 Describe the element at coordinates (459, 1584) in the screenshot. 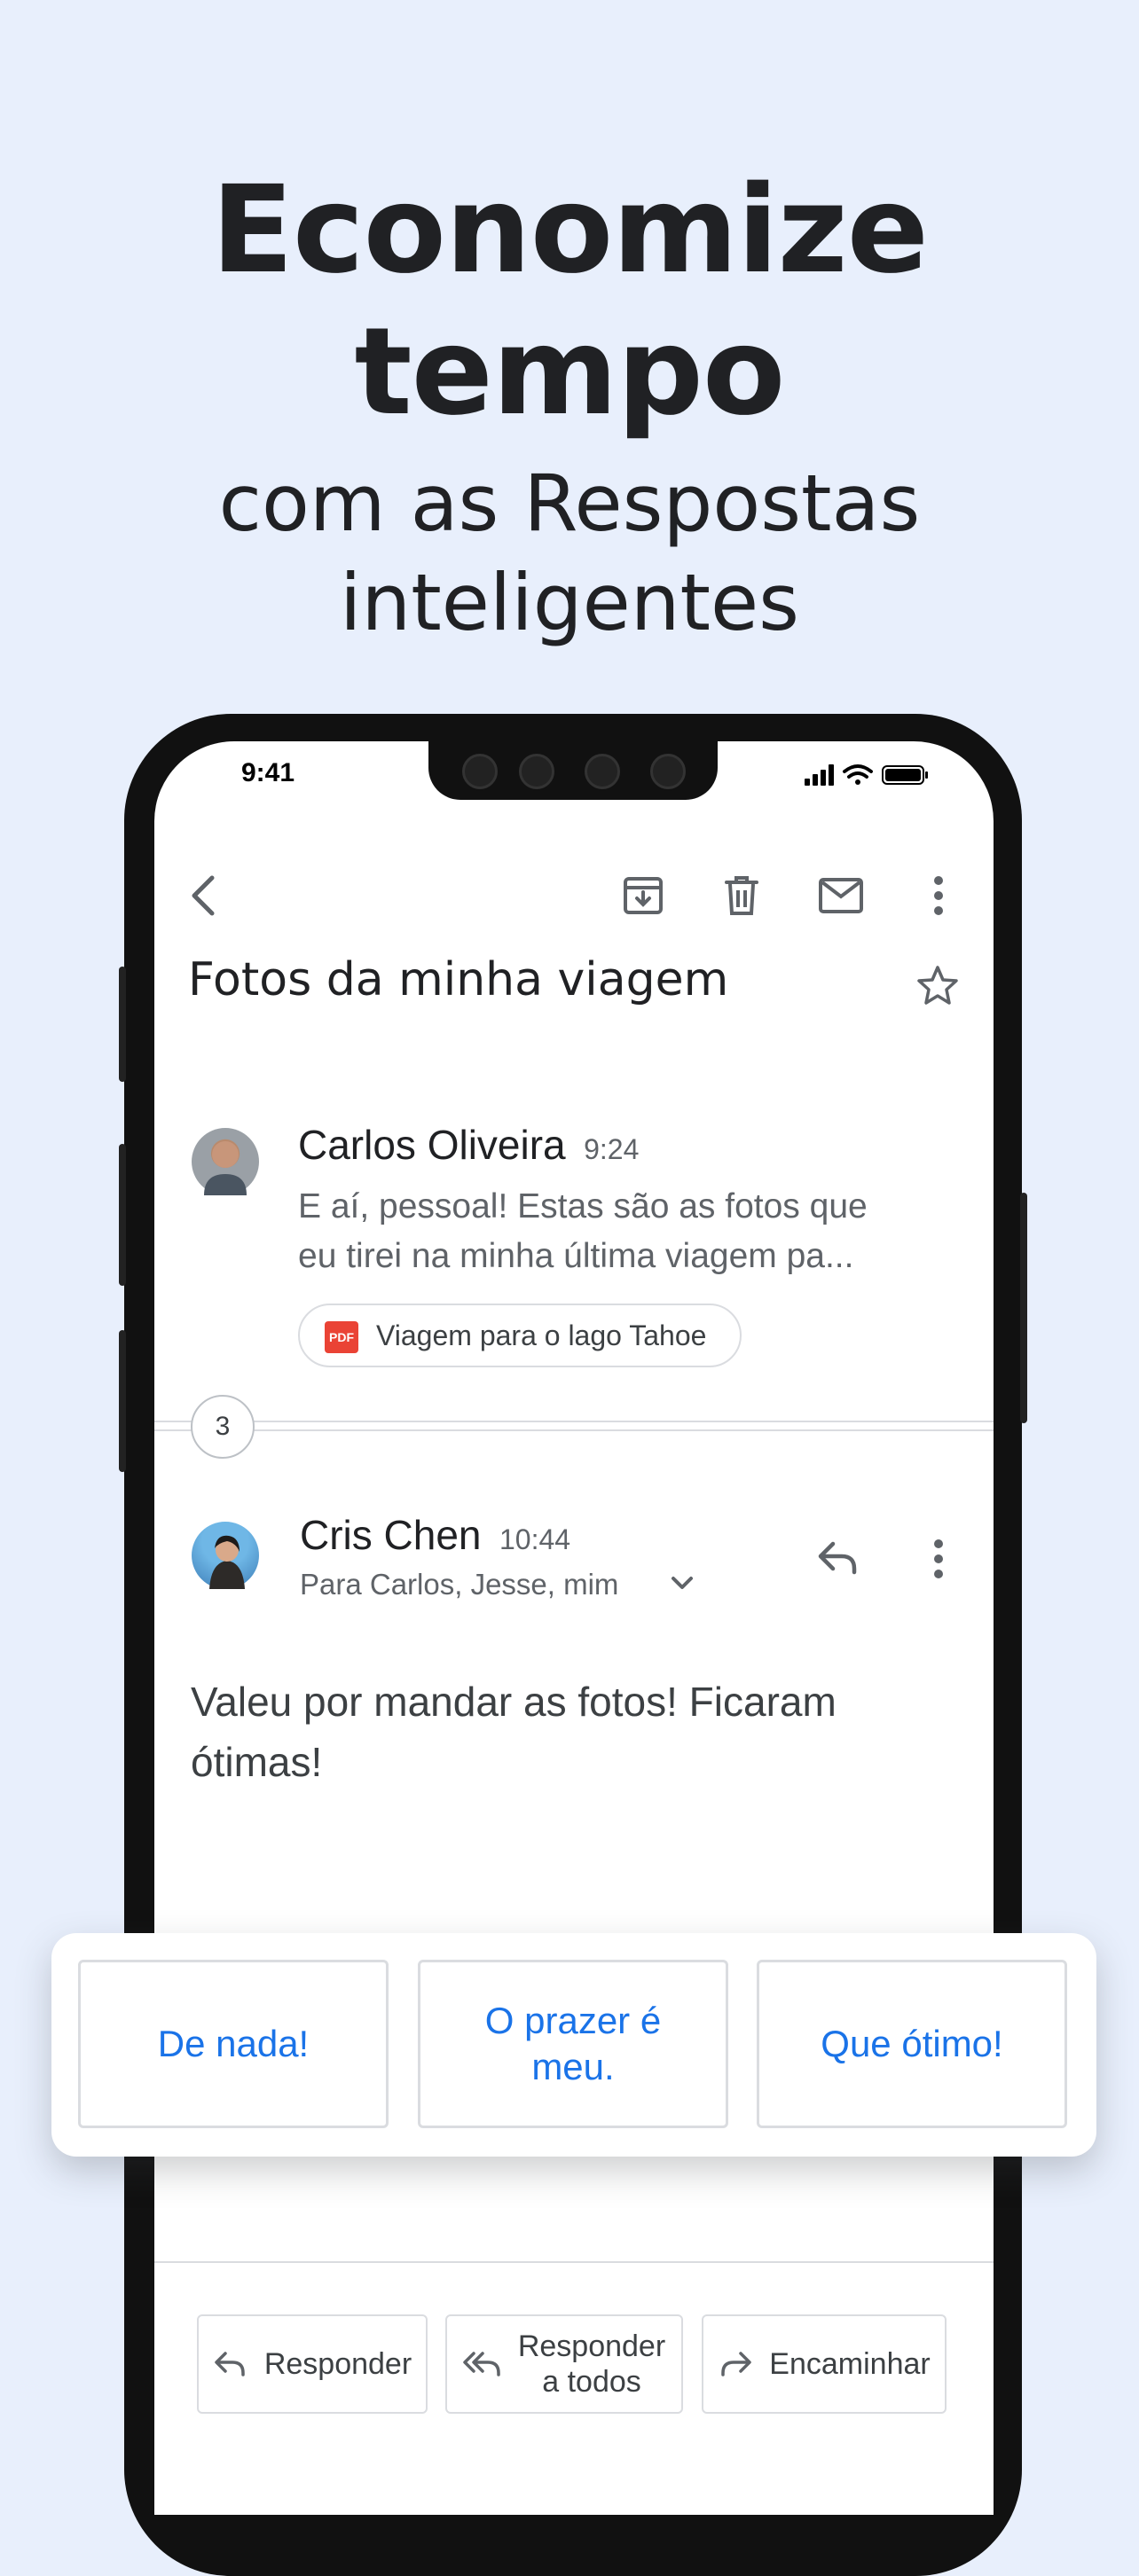

I see `recipients: Para Carlos, Jesse, mim` at that location.